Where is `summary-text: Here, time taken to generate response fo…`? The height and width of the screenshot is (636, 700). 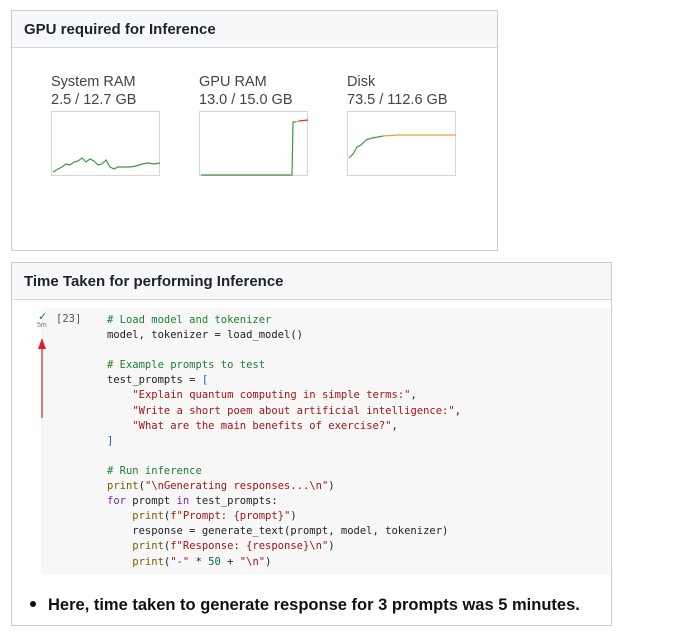
summary-text: Here, time taken to generate response fo… is located at coordinates (314, 605).